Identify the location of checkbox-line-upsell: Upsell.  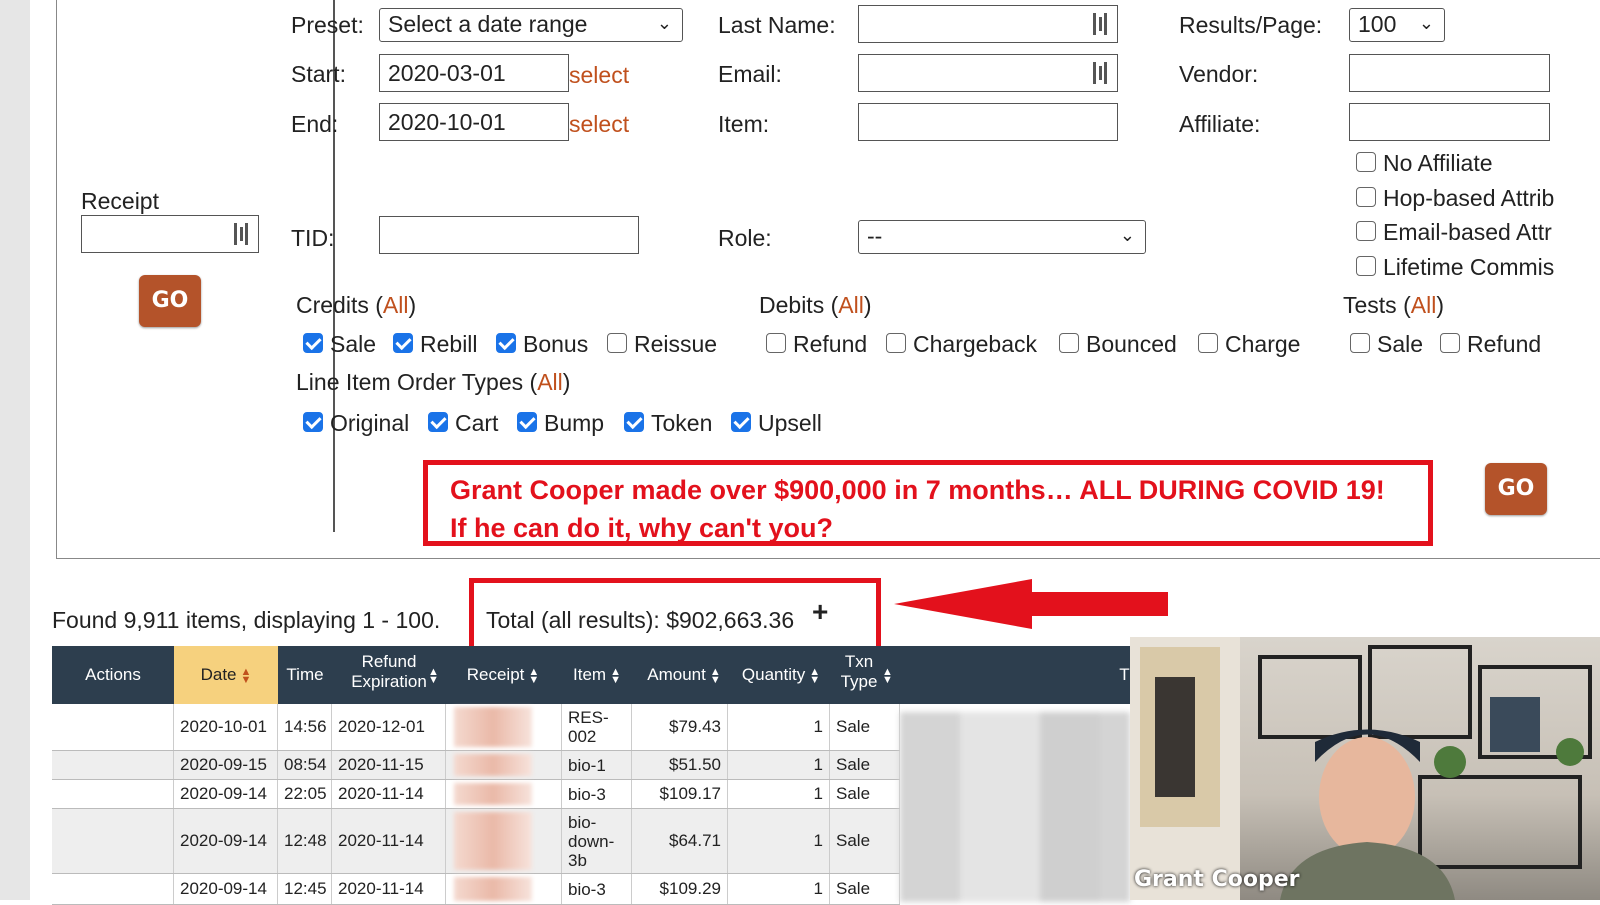
(776, 423).